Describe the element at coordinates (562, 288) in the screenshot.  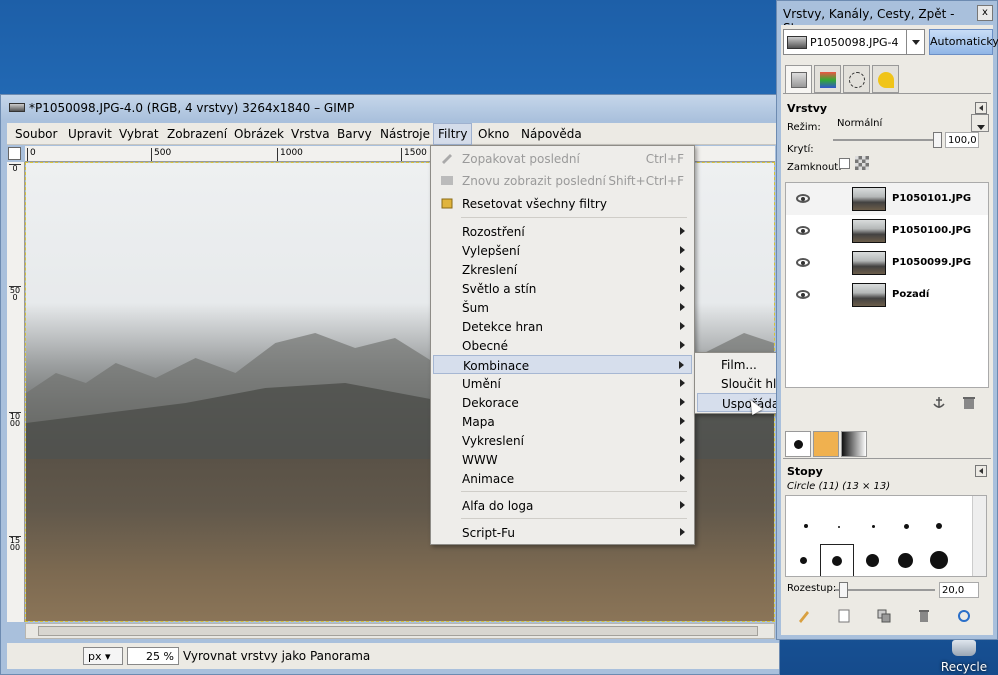
I see `menu-item-light-shadow: Světlo a stín` at that location.